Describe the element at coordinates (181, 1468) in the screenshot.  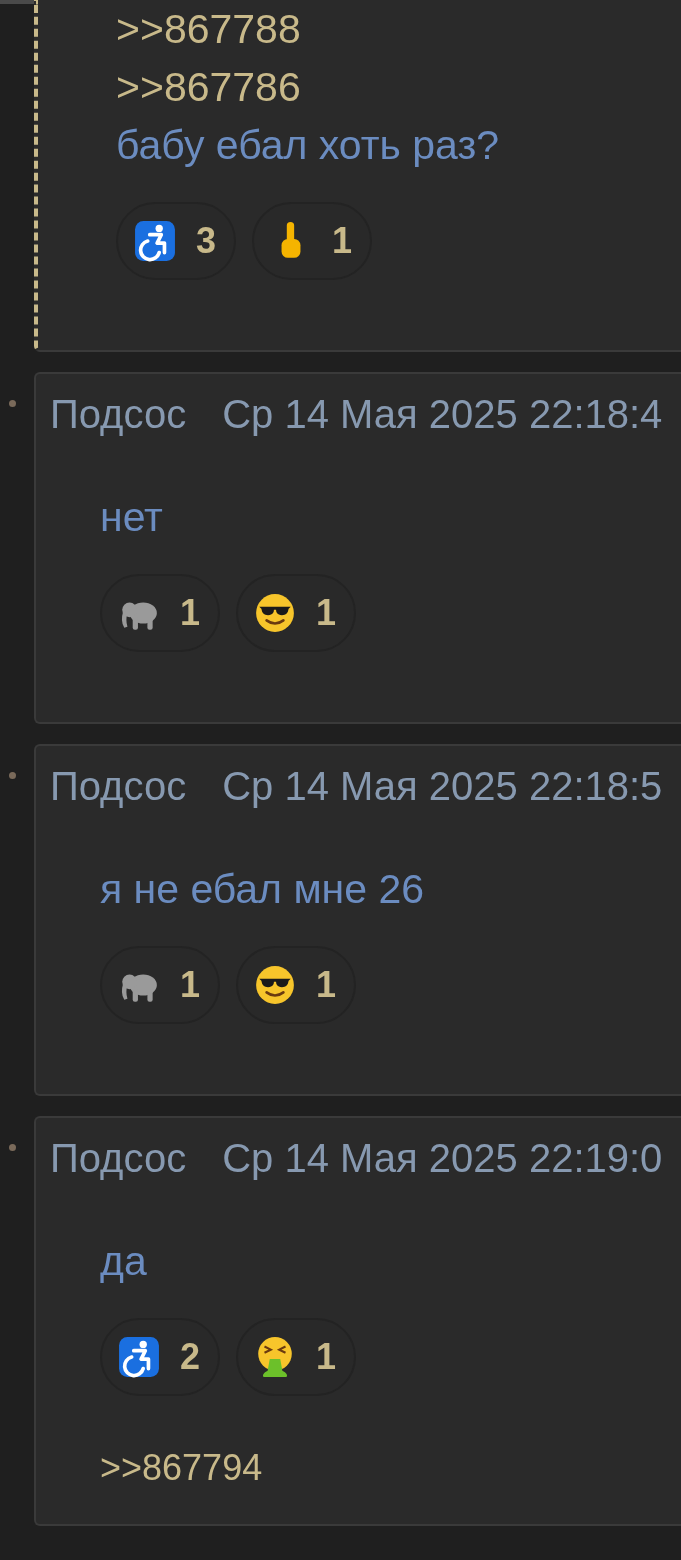
I see `backlink: >>867794` at that location.